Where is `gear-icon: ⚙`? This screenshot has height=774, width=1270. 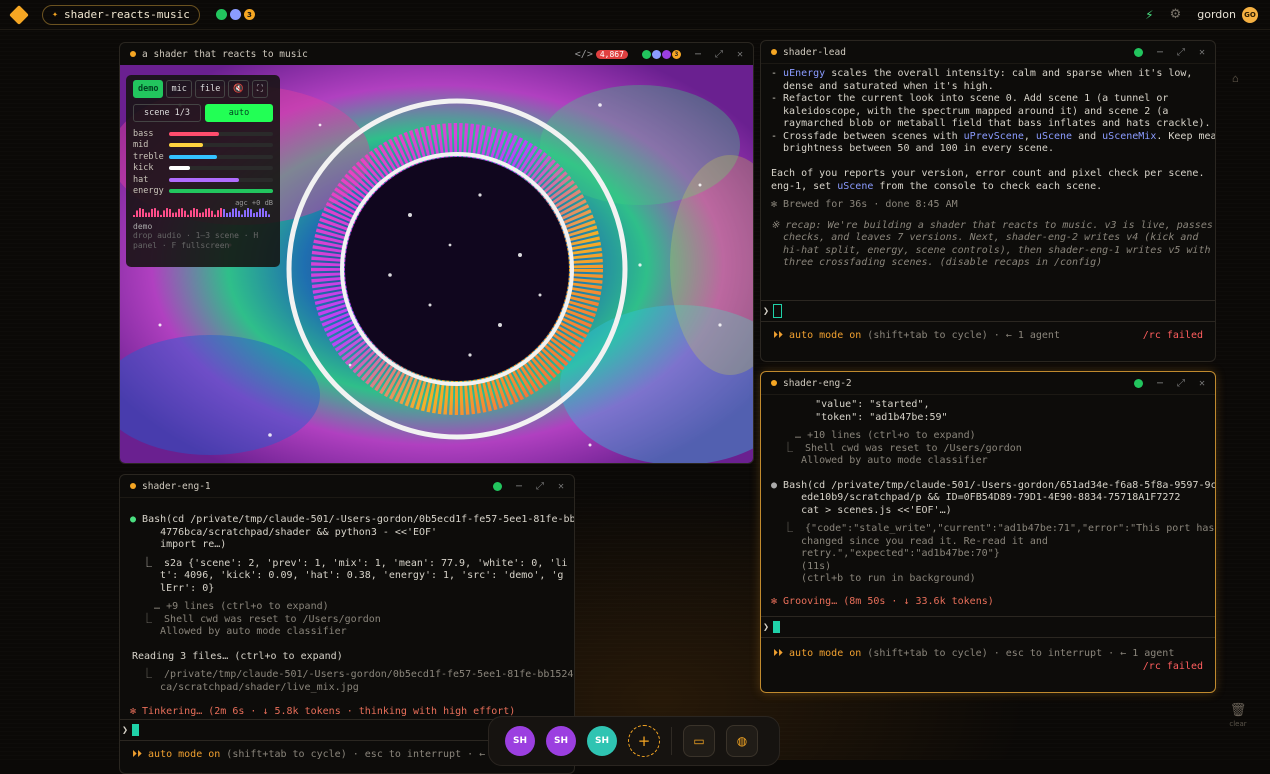 gear-icon: ⚙ is located at coordinates (1176, 14).